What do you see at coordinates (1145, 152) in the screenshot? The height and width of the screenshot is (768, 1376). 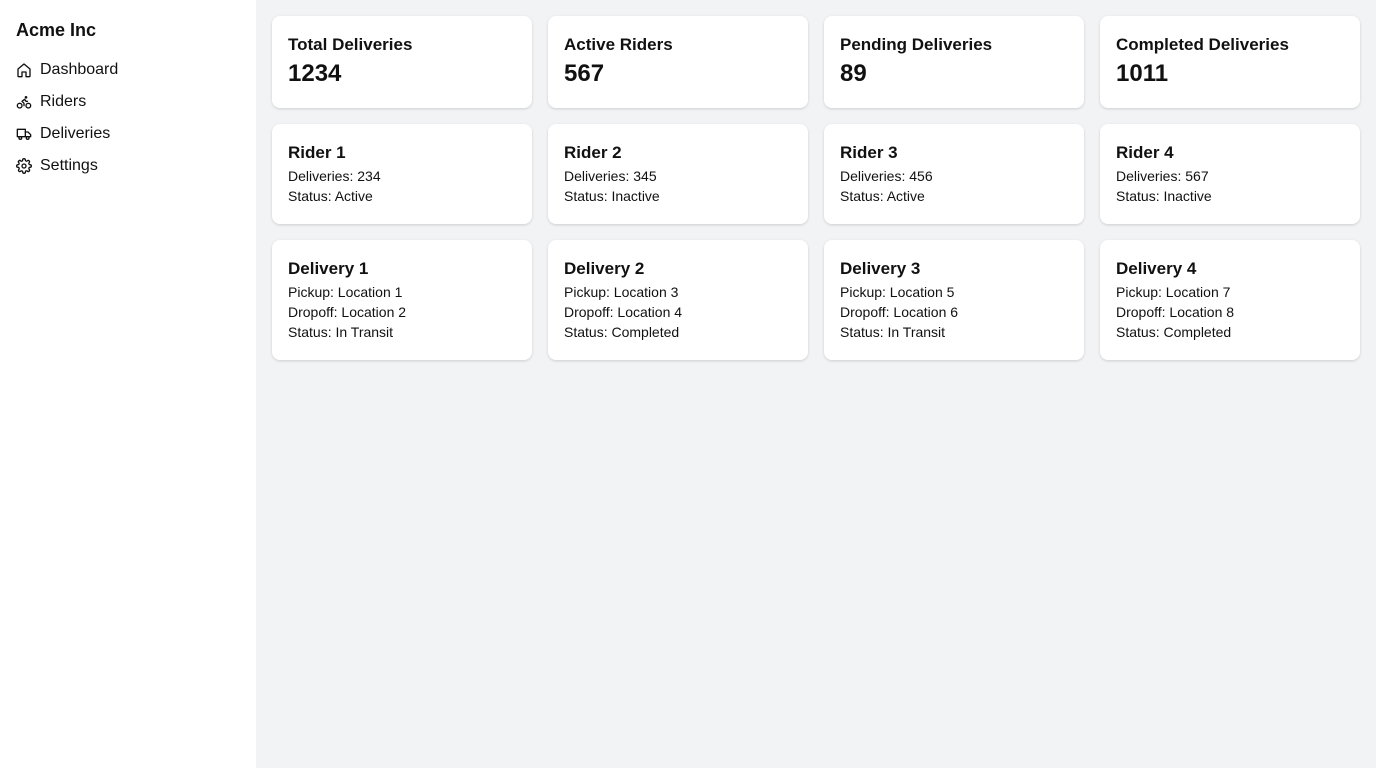 I see `rider-name: Rider 4` at bounding box center [1145, 152].